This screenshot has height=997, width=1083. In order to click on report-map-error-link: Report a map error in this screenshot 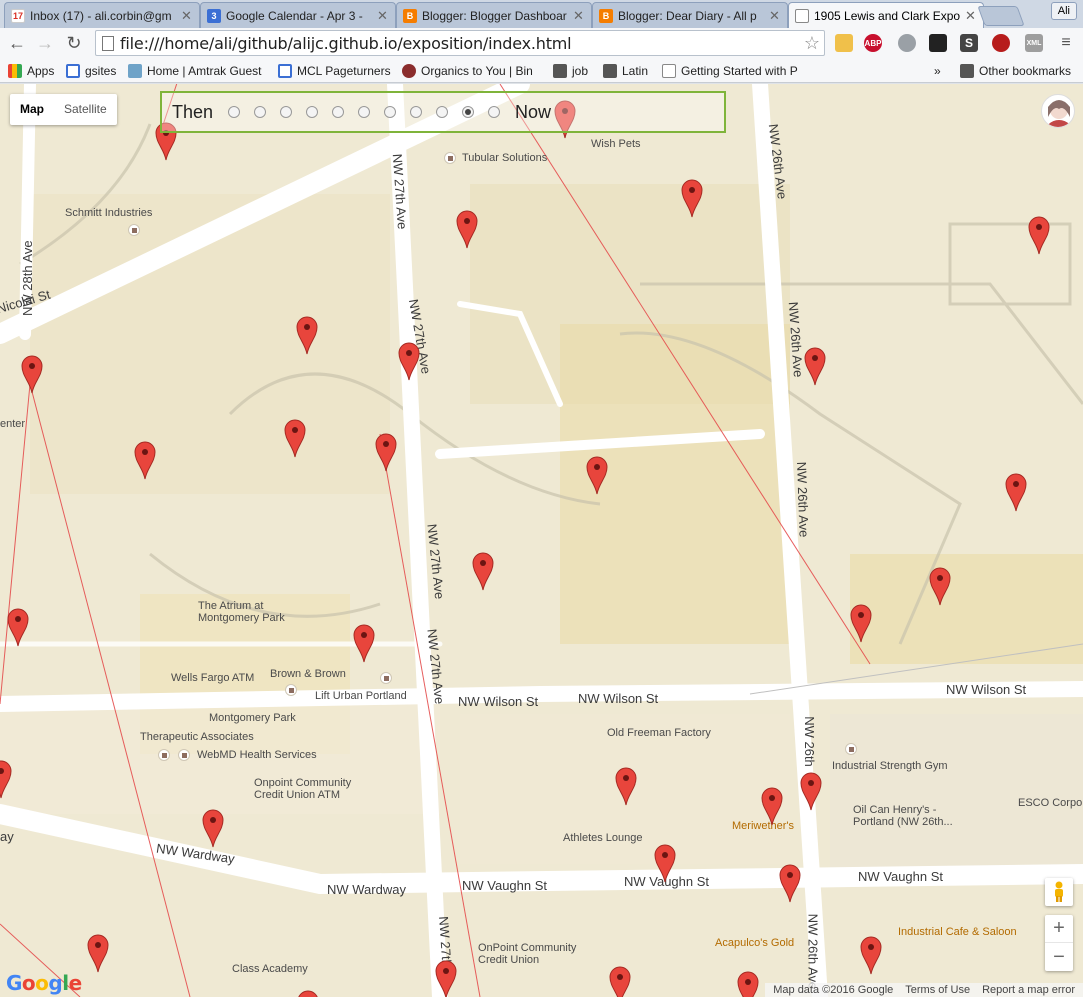, I will do `click(1028, 990)`.